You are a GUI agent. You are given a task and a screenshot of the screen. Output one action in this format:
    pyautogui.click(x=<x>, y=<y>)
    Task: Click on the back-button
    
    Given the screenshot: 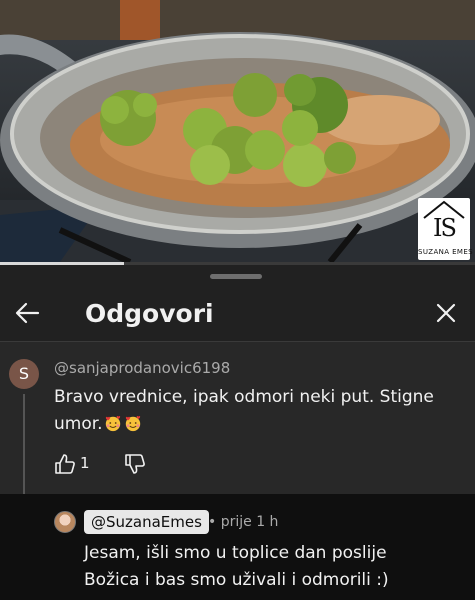 What is the action you would take?
    pyautogui.click(x=28, y=313)
    